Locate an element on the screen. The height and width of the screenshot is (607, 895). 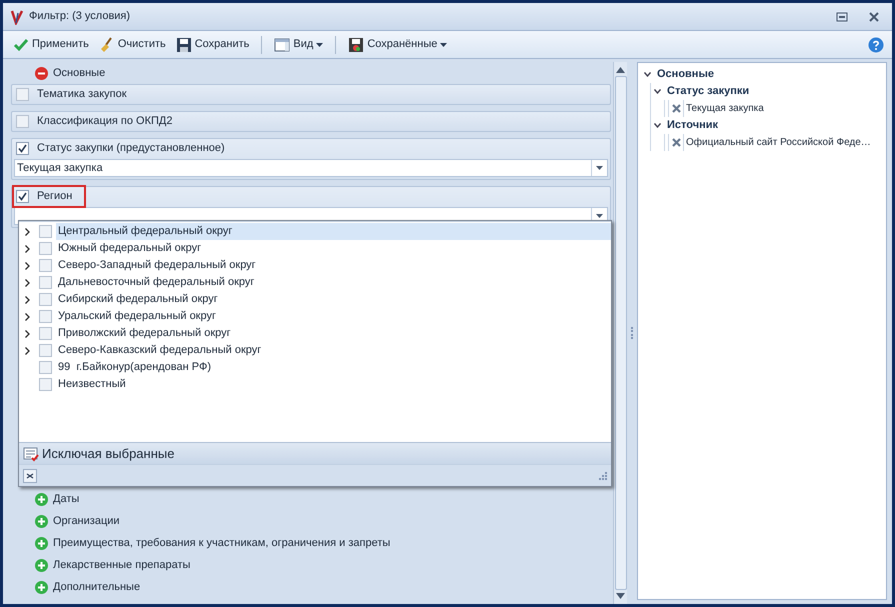
list-check-icon is located at coordinates (31, 454).